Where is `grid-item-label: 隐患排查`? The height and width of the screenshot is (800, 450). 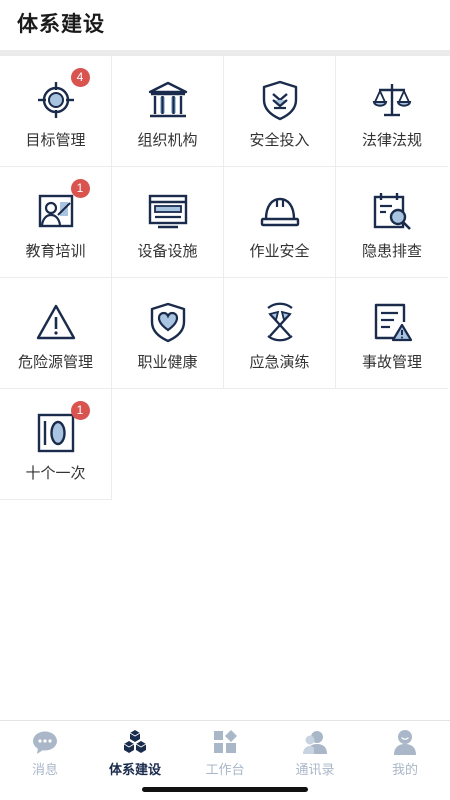 grid-item-label: 隐患排查 is located at coordinates (391, 251).